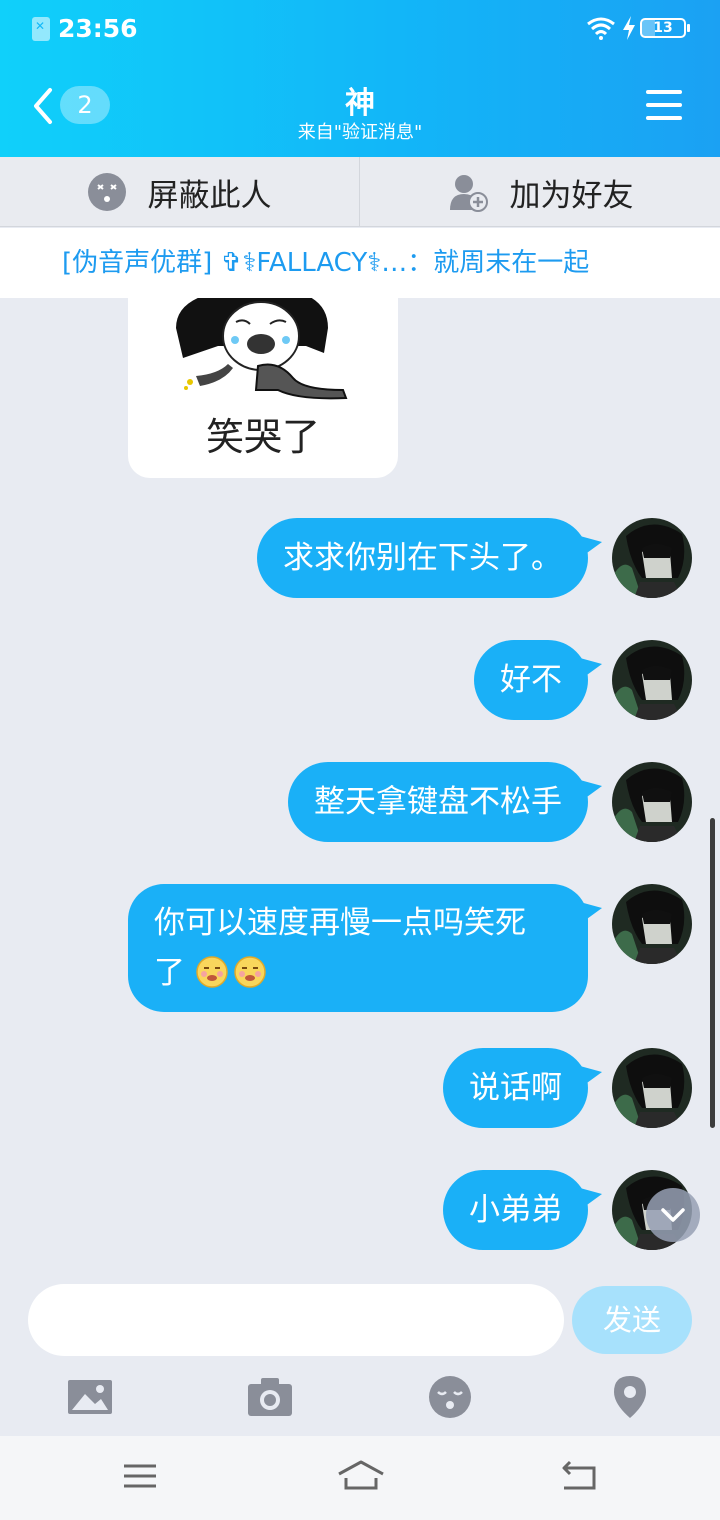 The height and width of the screenshot is (1520, 720). Describe the element at coordinates (422, 558) in the screenshot. I see `message-bubble: 求求你别在下头了。` at that location.